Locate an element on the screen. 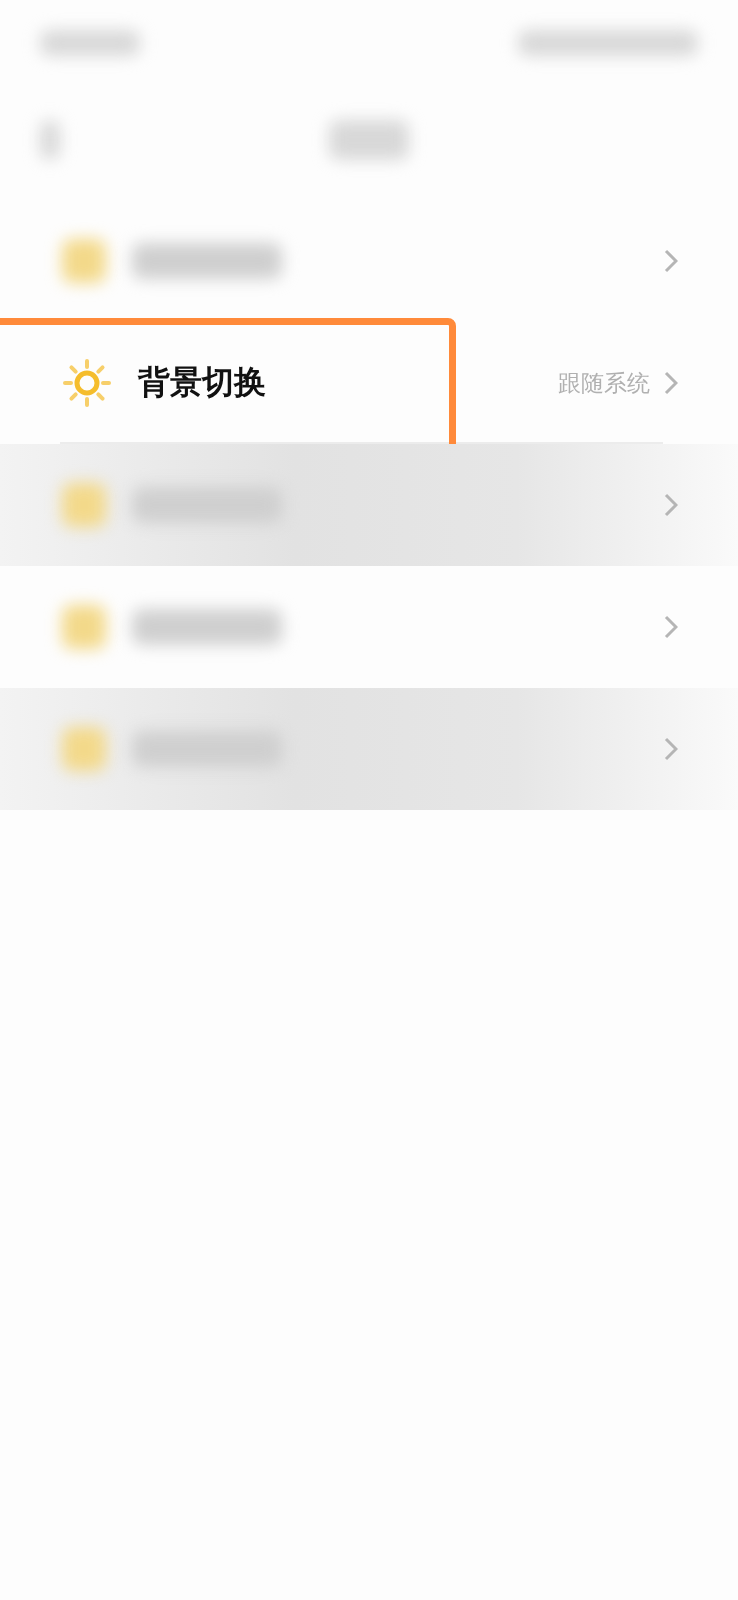 The width and height of the screenshot is (738, 1600). sun-icon is located at coordinates (87, 383).